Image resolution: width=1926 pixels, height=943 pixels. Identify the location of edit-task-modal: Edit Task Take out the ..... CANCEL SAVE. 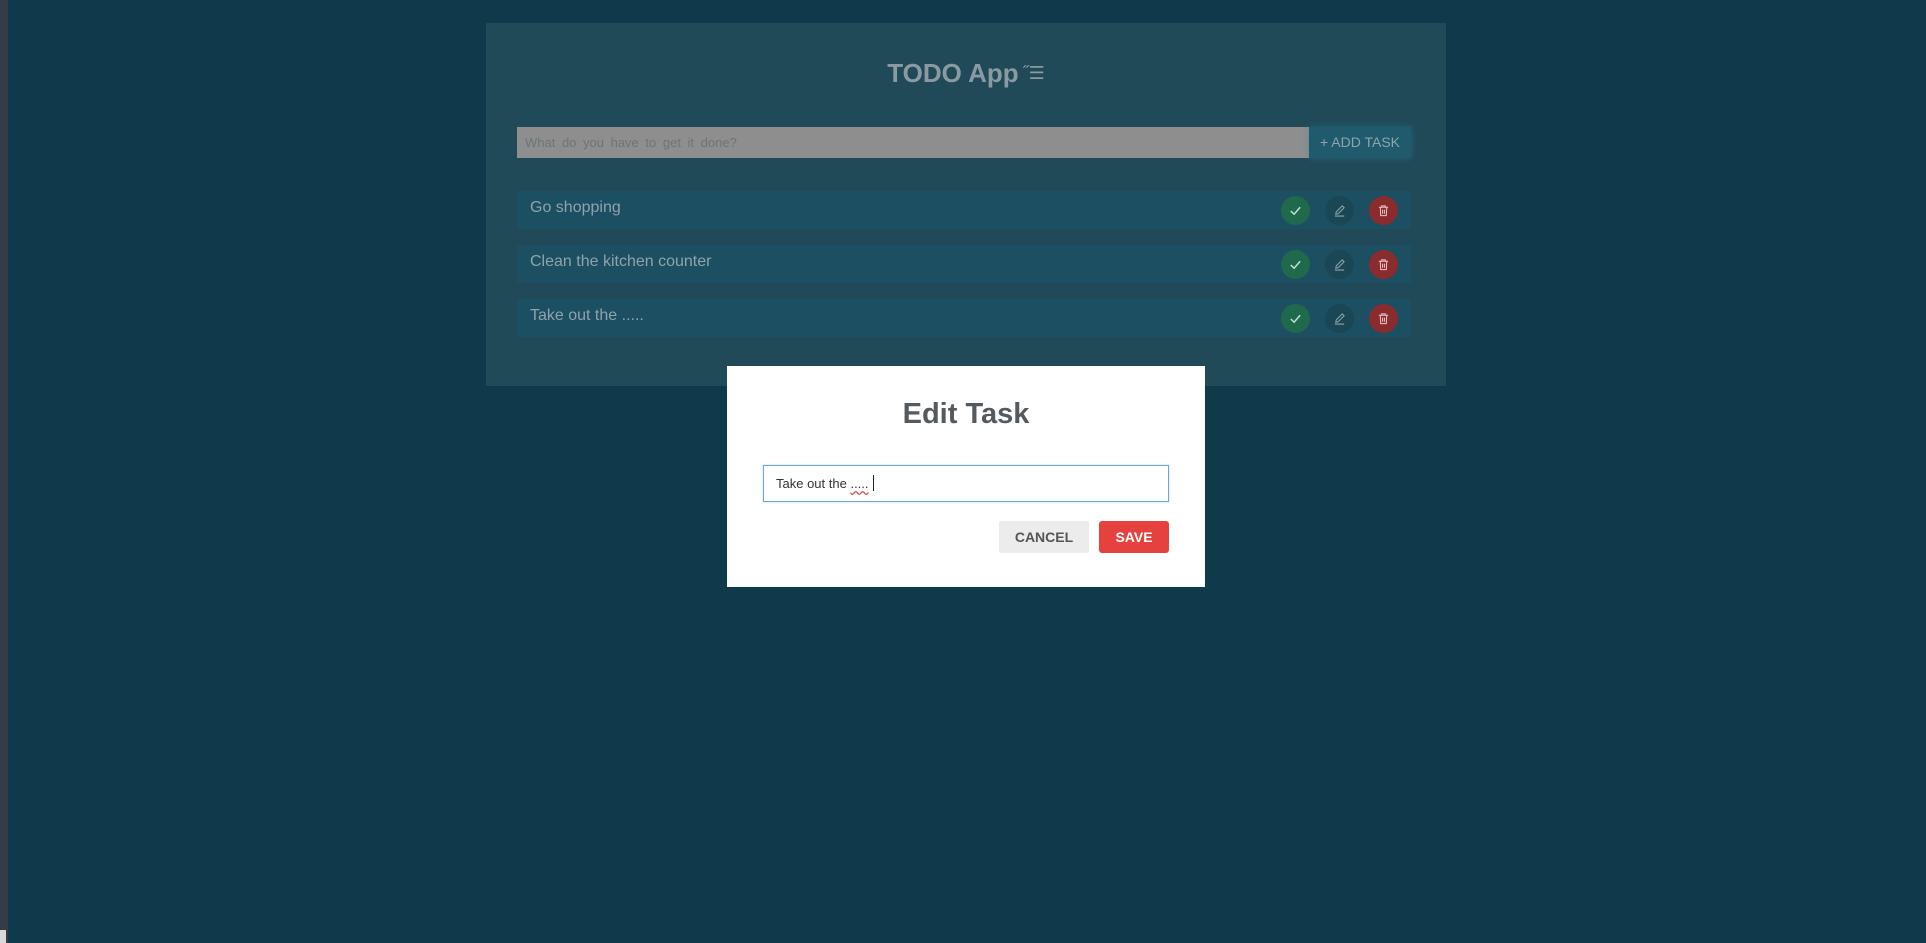
(966, 476).